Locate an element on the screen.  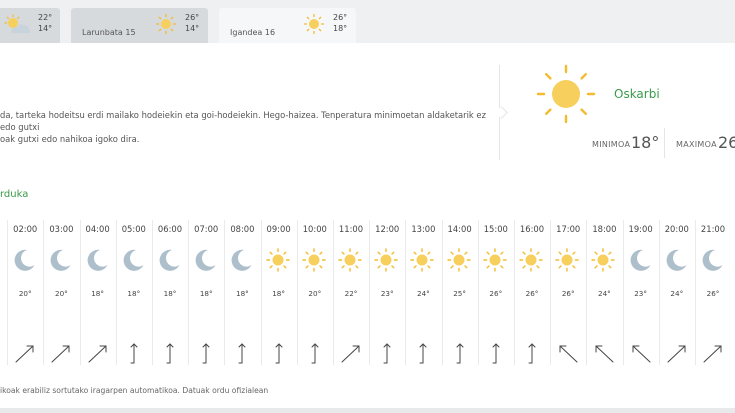
tab-low-temp: 14° is located at coordinates (45, 28).